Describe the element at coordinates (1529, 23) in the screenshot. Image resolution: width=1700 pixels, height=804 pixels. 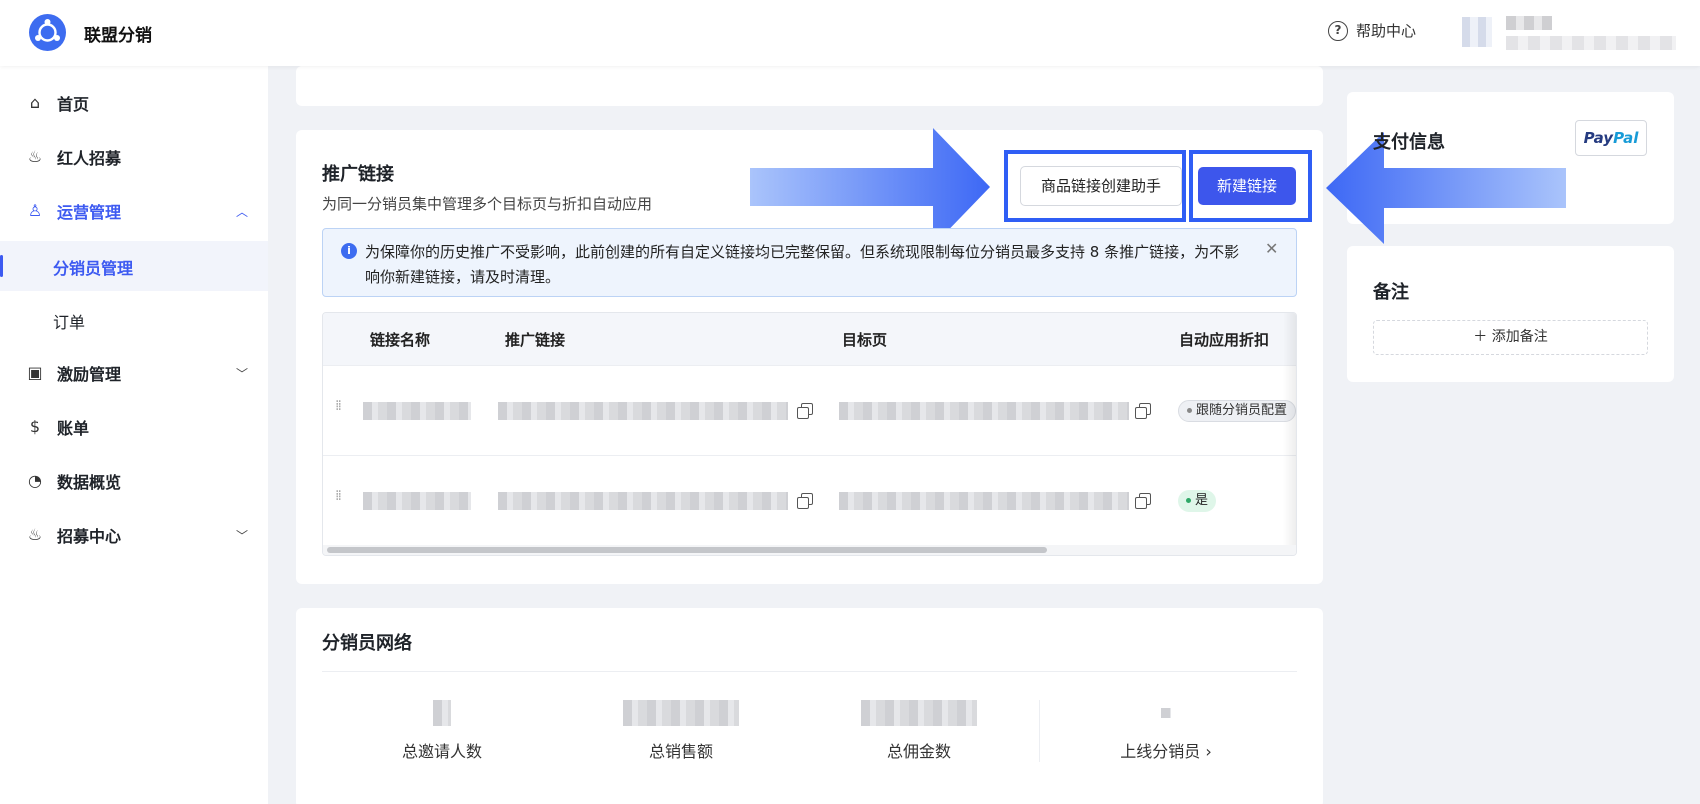
I see `user-name-redacted` at that location.